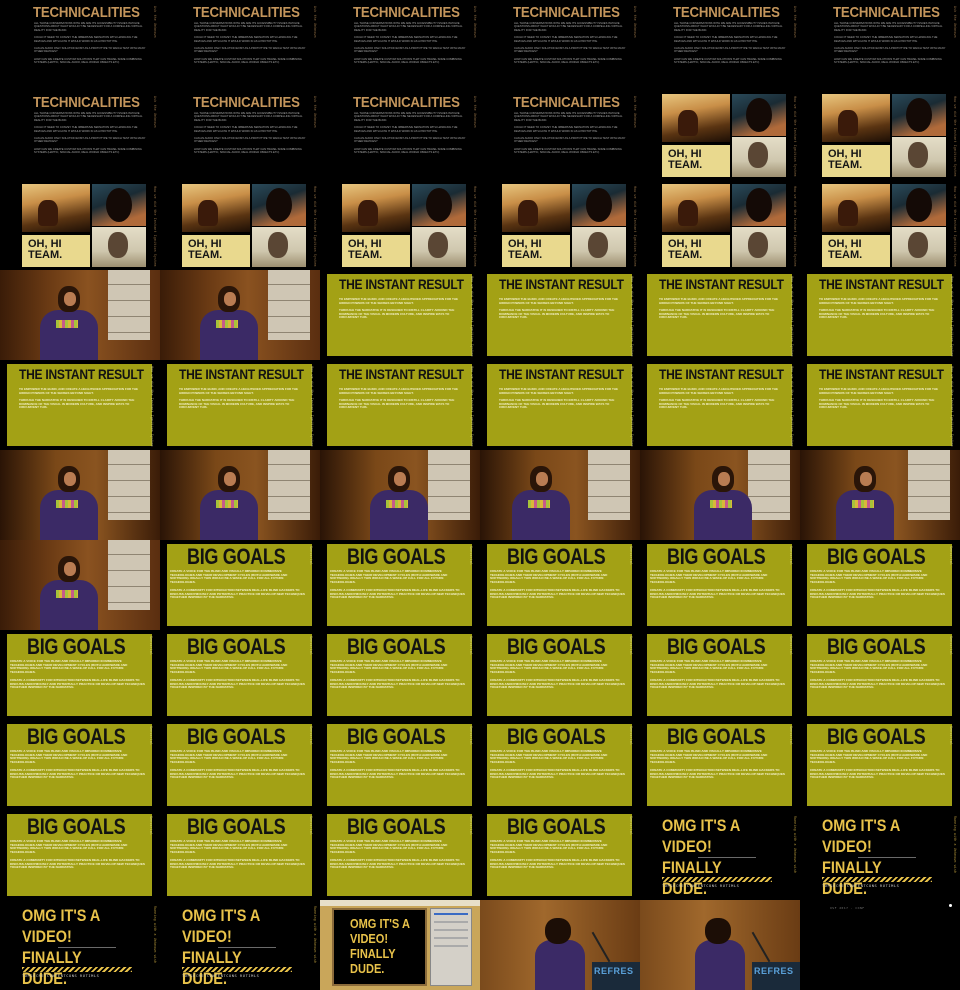 This screenshot has height=990, width=960. I want to click on frame-dot, so click(950, 905).